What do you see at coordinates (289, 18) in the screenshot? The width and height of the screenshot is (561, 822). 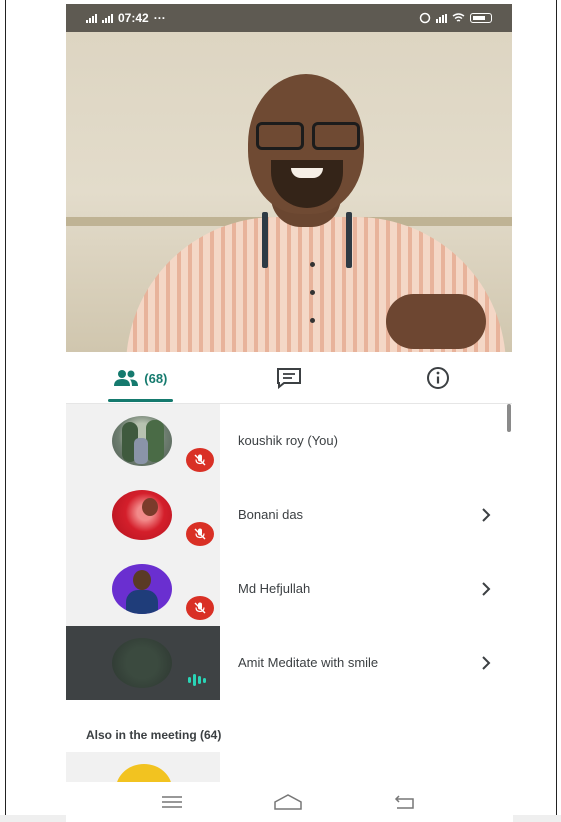 I see `status-bar: 07:42 ···` at bounding box center [289, 18].